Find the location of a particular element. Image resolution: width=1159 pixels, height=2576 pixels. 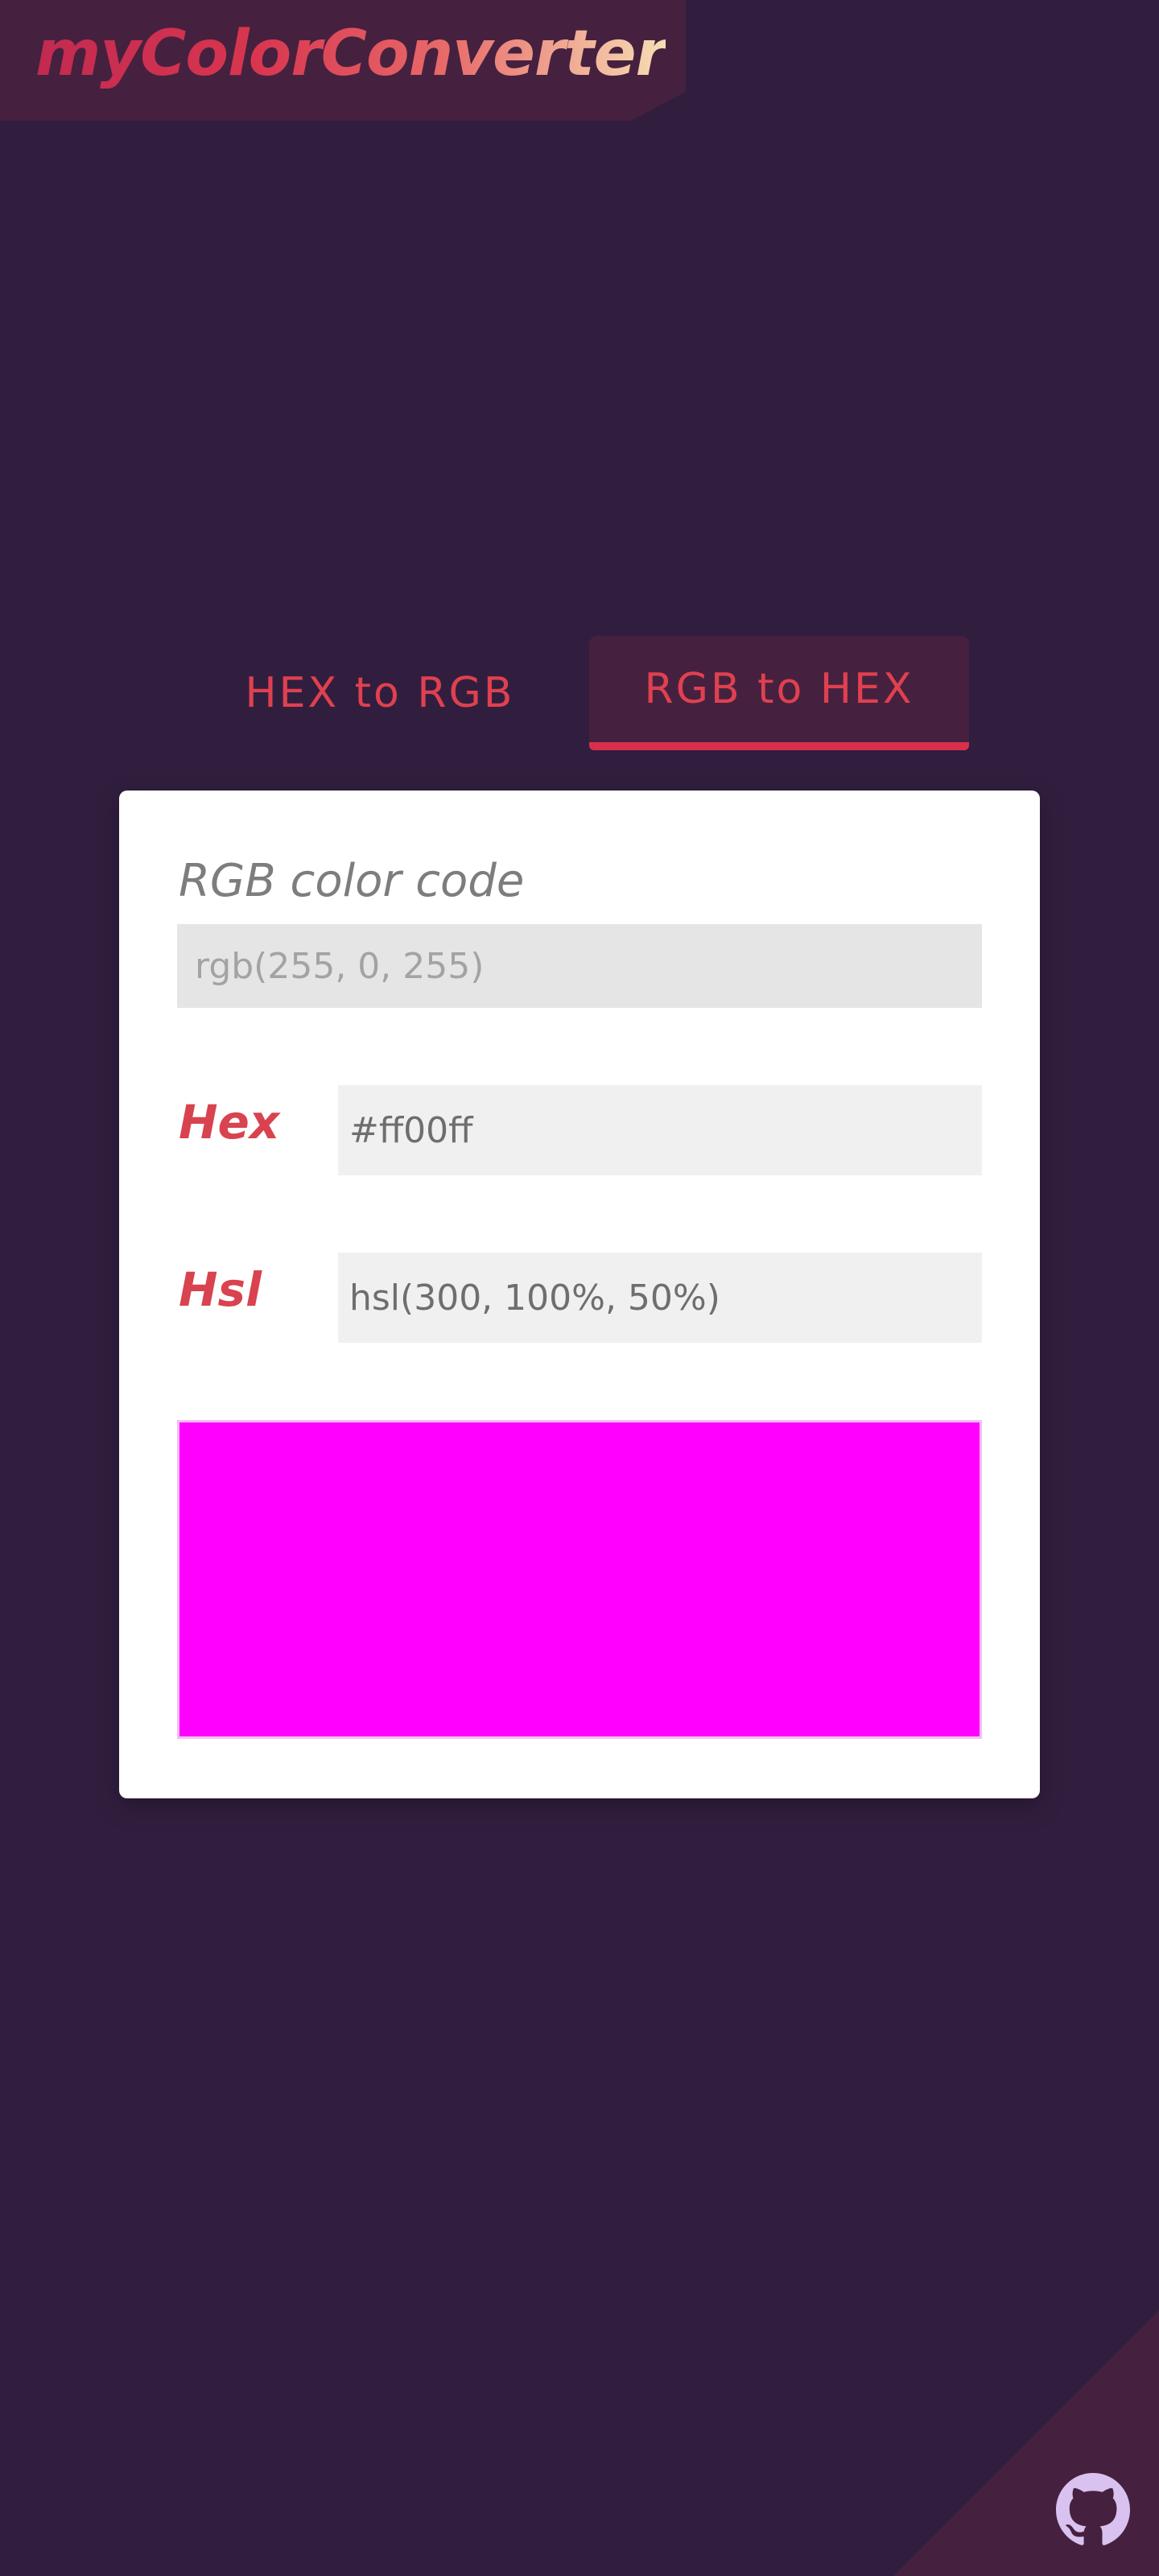

conversion-tabs: HEX to RGB RGB to HEX is located at coordinates (579, 693).